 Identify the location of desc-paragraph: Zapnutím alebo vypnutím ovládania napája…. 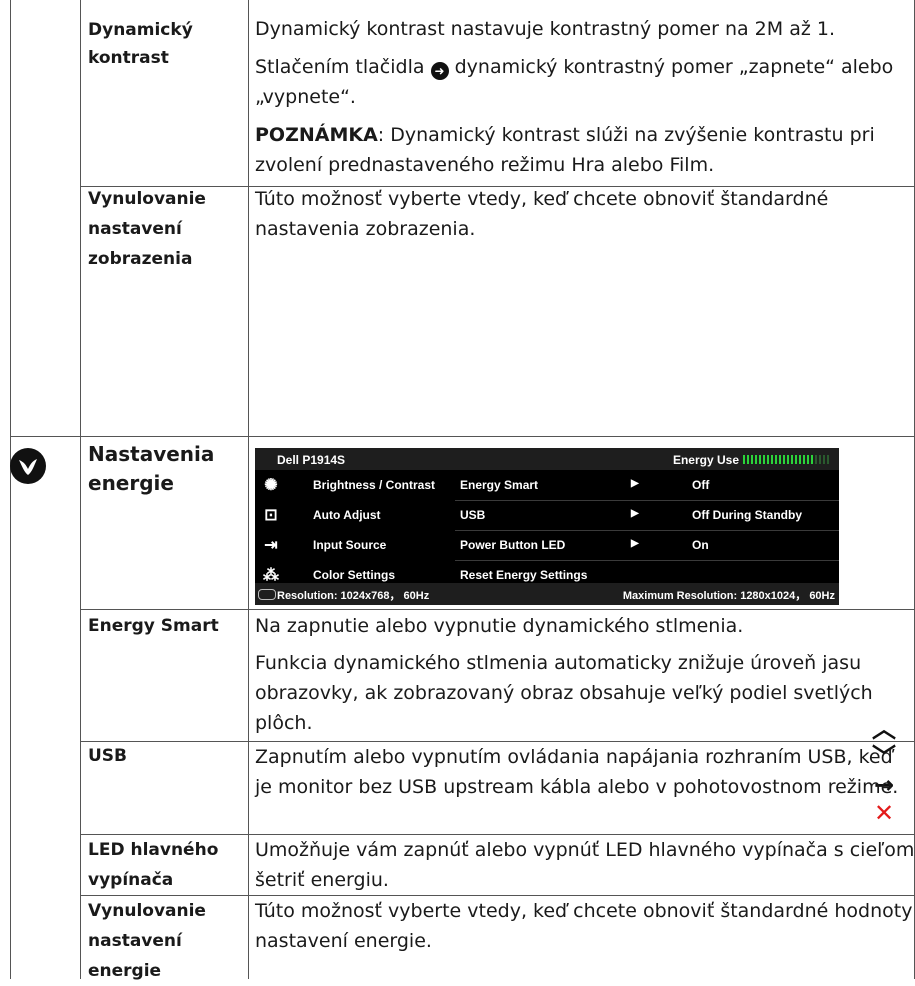
(577, 772).